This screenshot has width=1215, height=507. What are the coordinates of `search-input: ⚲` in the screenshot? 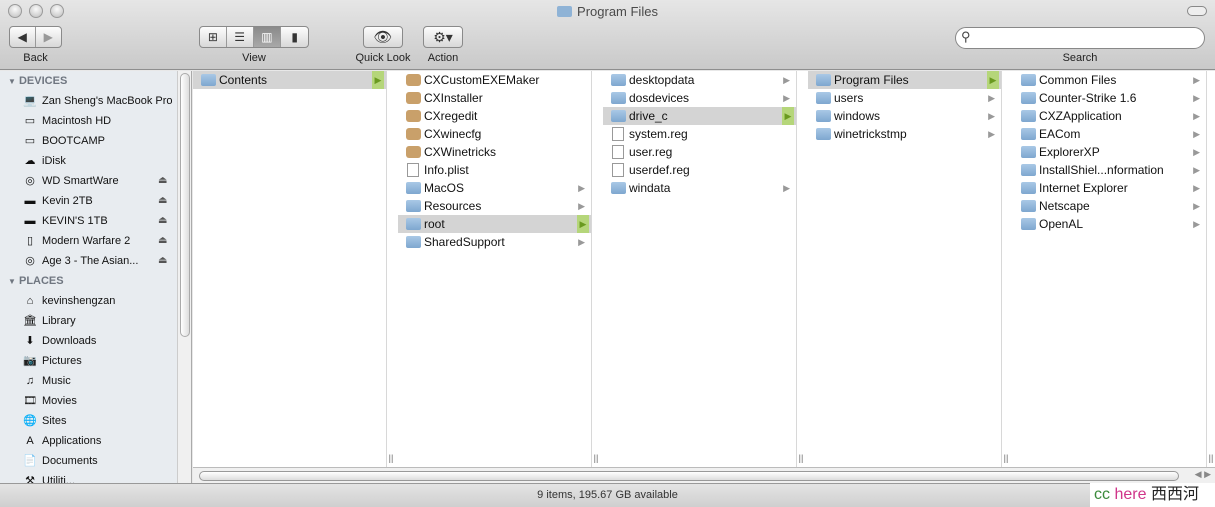 It's located at (1080, 38).